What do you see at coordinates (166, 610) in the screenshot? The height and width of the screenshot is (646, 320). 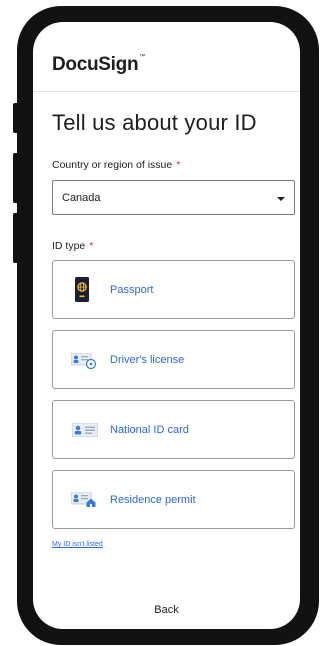 I see `back-button: Back` at bounding box center [166, 610].